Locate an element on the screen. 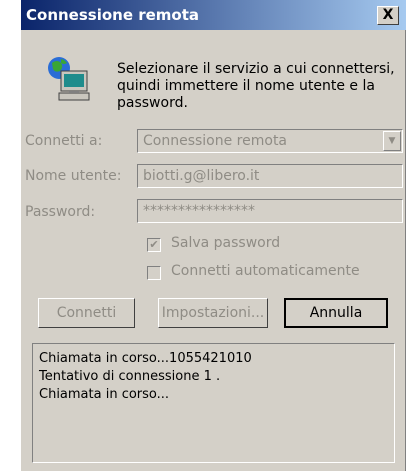 Image resolution: width=408 pixels, height=471 pixels. chevron-down-icon: ▼ is located at coordinates (392, 141).